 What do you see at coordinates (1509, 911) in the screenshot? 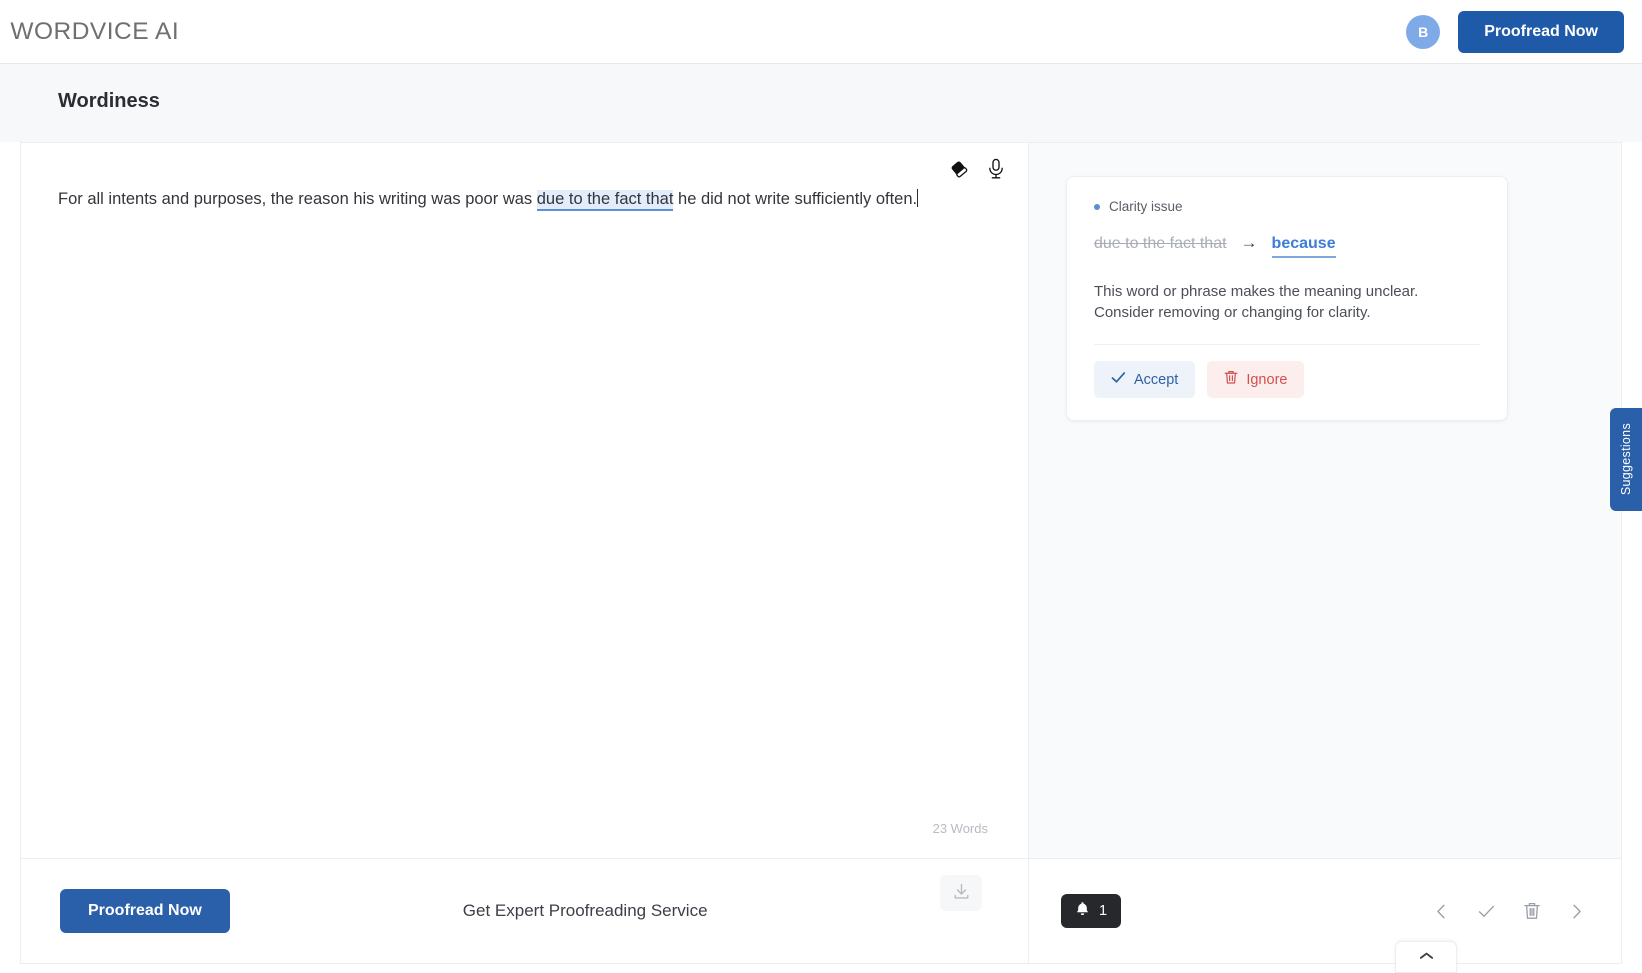
I see `suggestion-nav-controls` at bounding box center [1509, 911].